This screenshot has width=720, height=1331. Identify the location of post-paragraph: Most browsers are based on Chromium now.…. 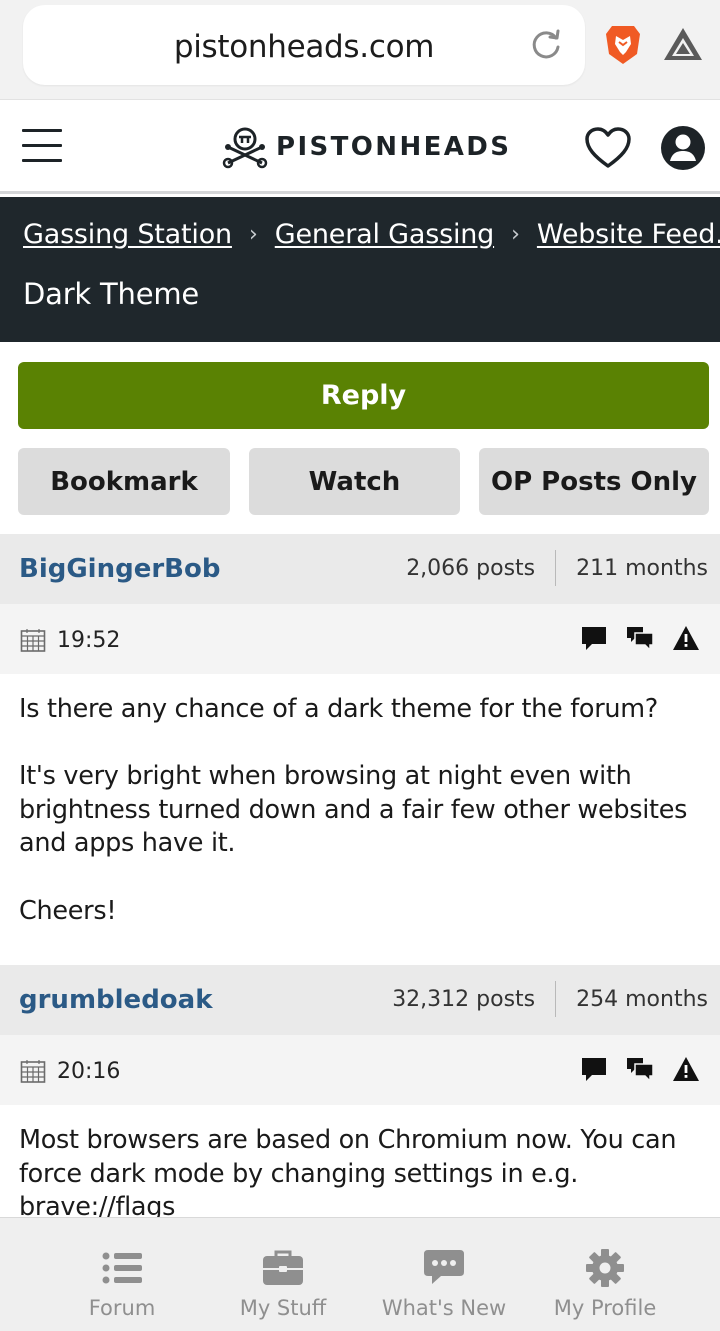
(348, 1174).